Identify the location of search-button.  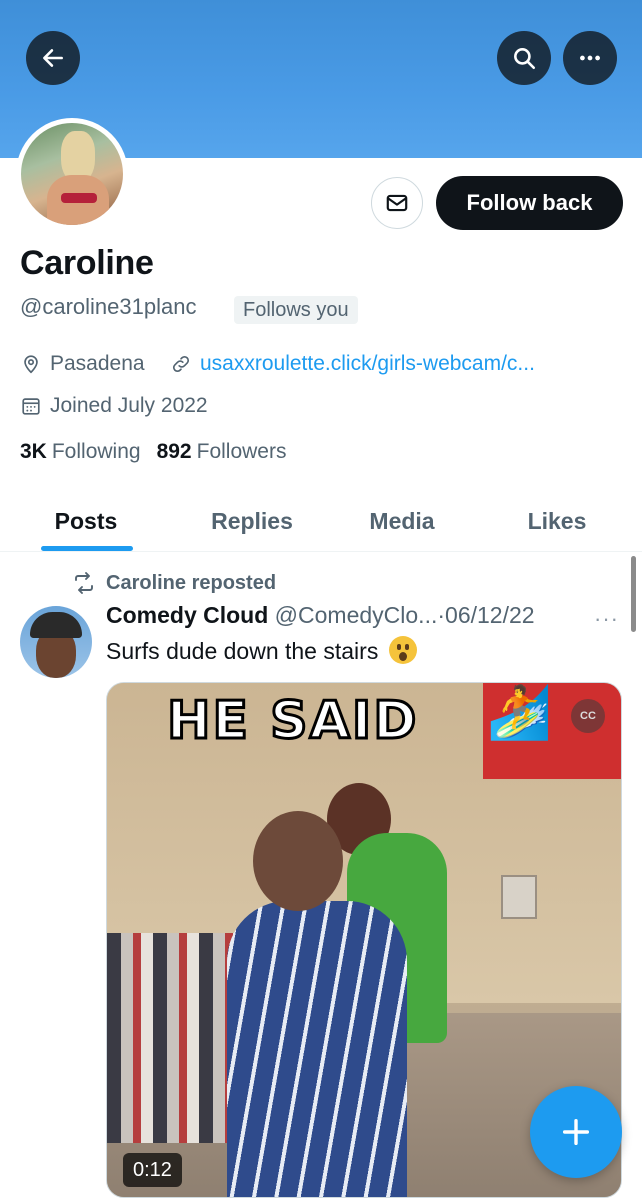
(524, 58).